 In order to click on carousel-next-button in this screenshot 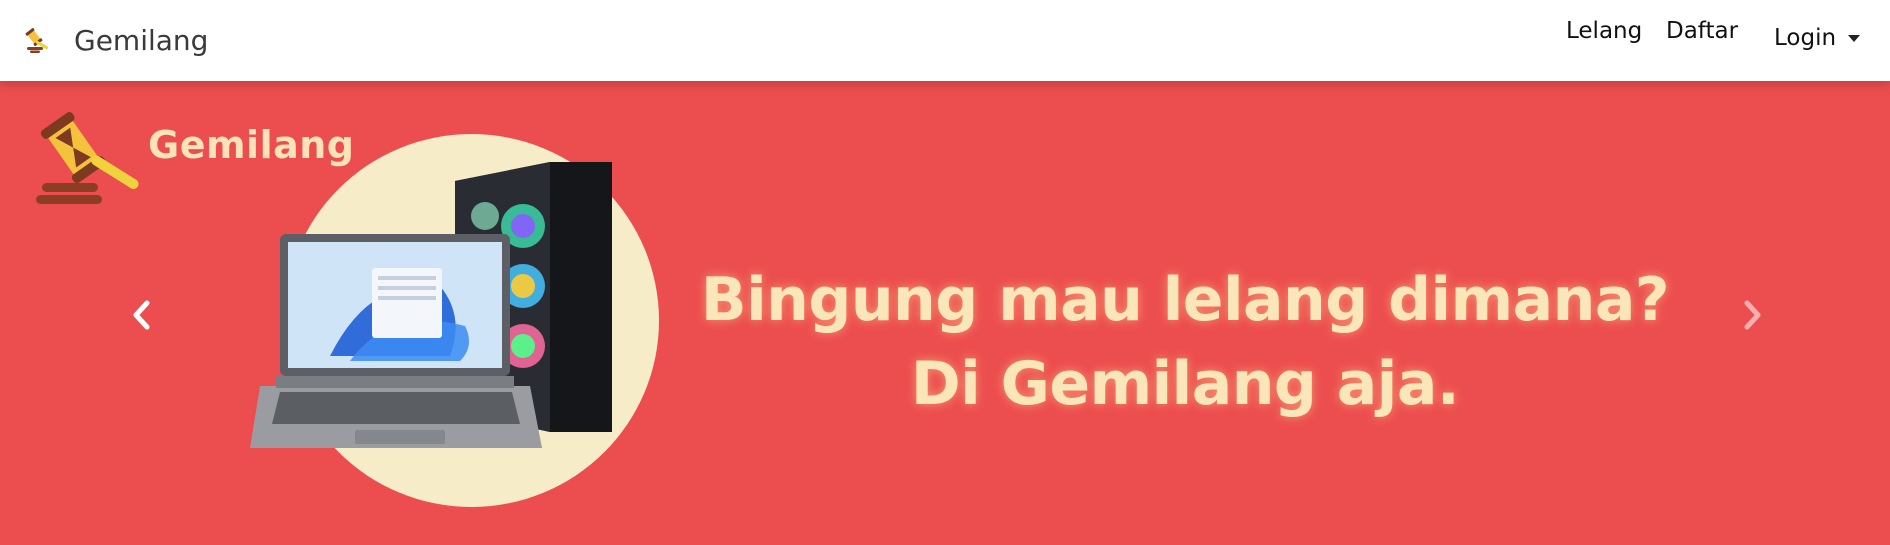, I will do `click(1752, 315)`.